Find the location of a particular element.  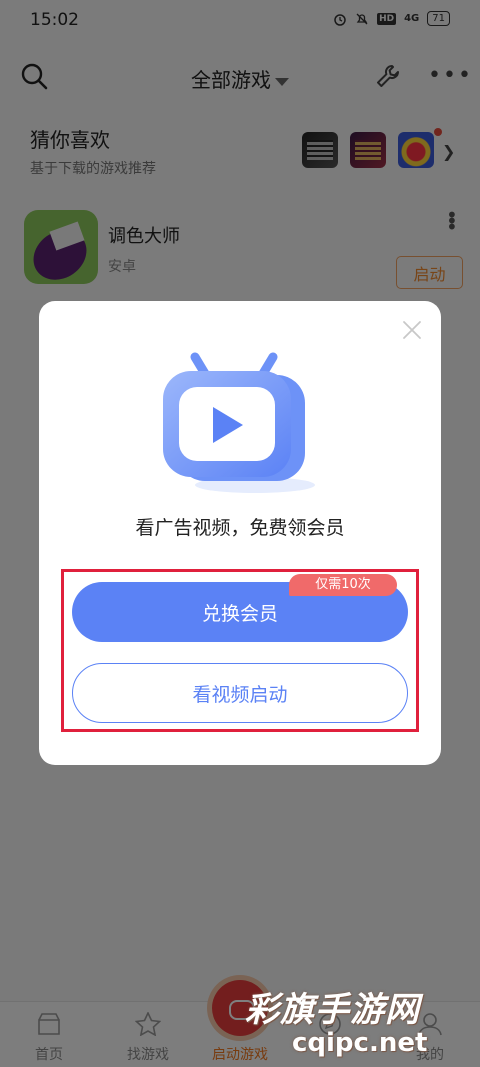

promo-text: 看广告视频，免费领会员 is located at coordinates (240, 528).